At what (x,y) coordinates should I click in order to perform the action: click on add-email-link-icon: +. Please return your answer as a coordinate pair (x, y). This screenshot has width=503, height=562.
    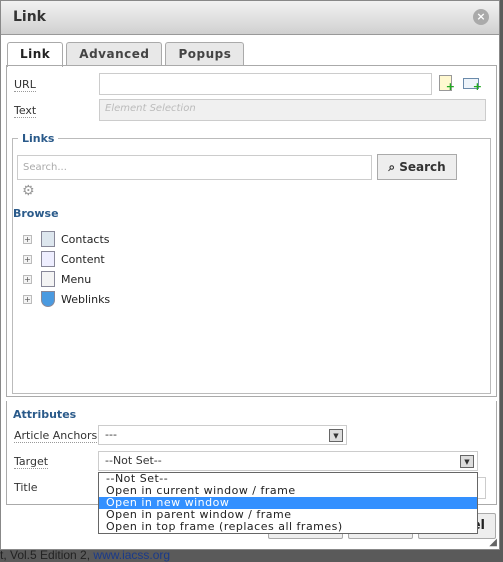
    Looking at the image, I should click on (472, 85).